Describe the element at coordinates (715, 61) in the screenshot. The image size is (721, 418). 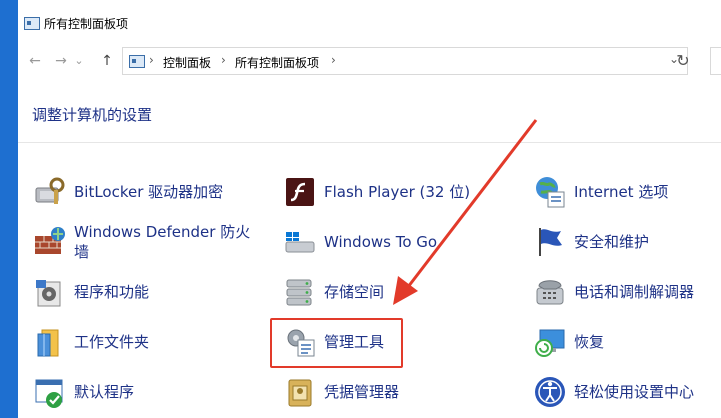
I see `search-input` at that location.